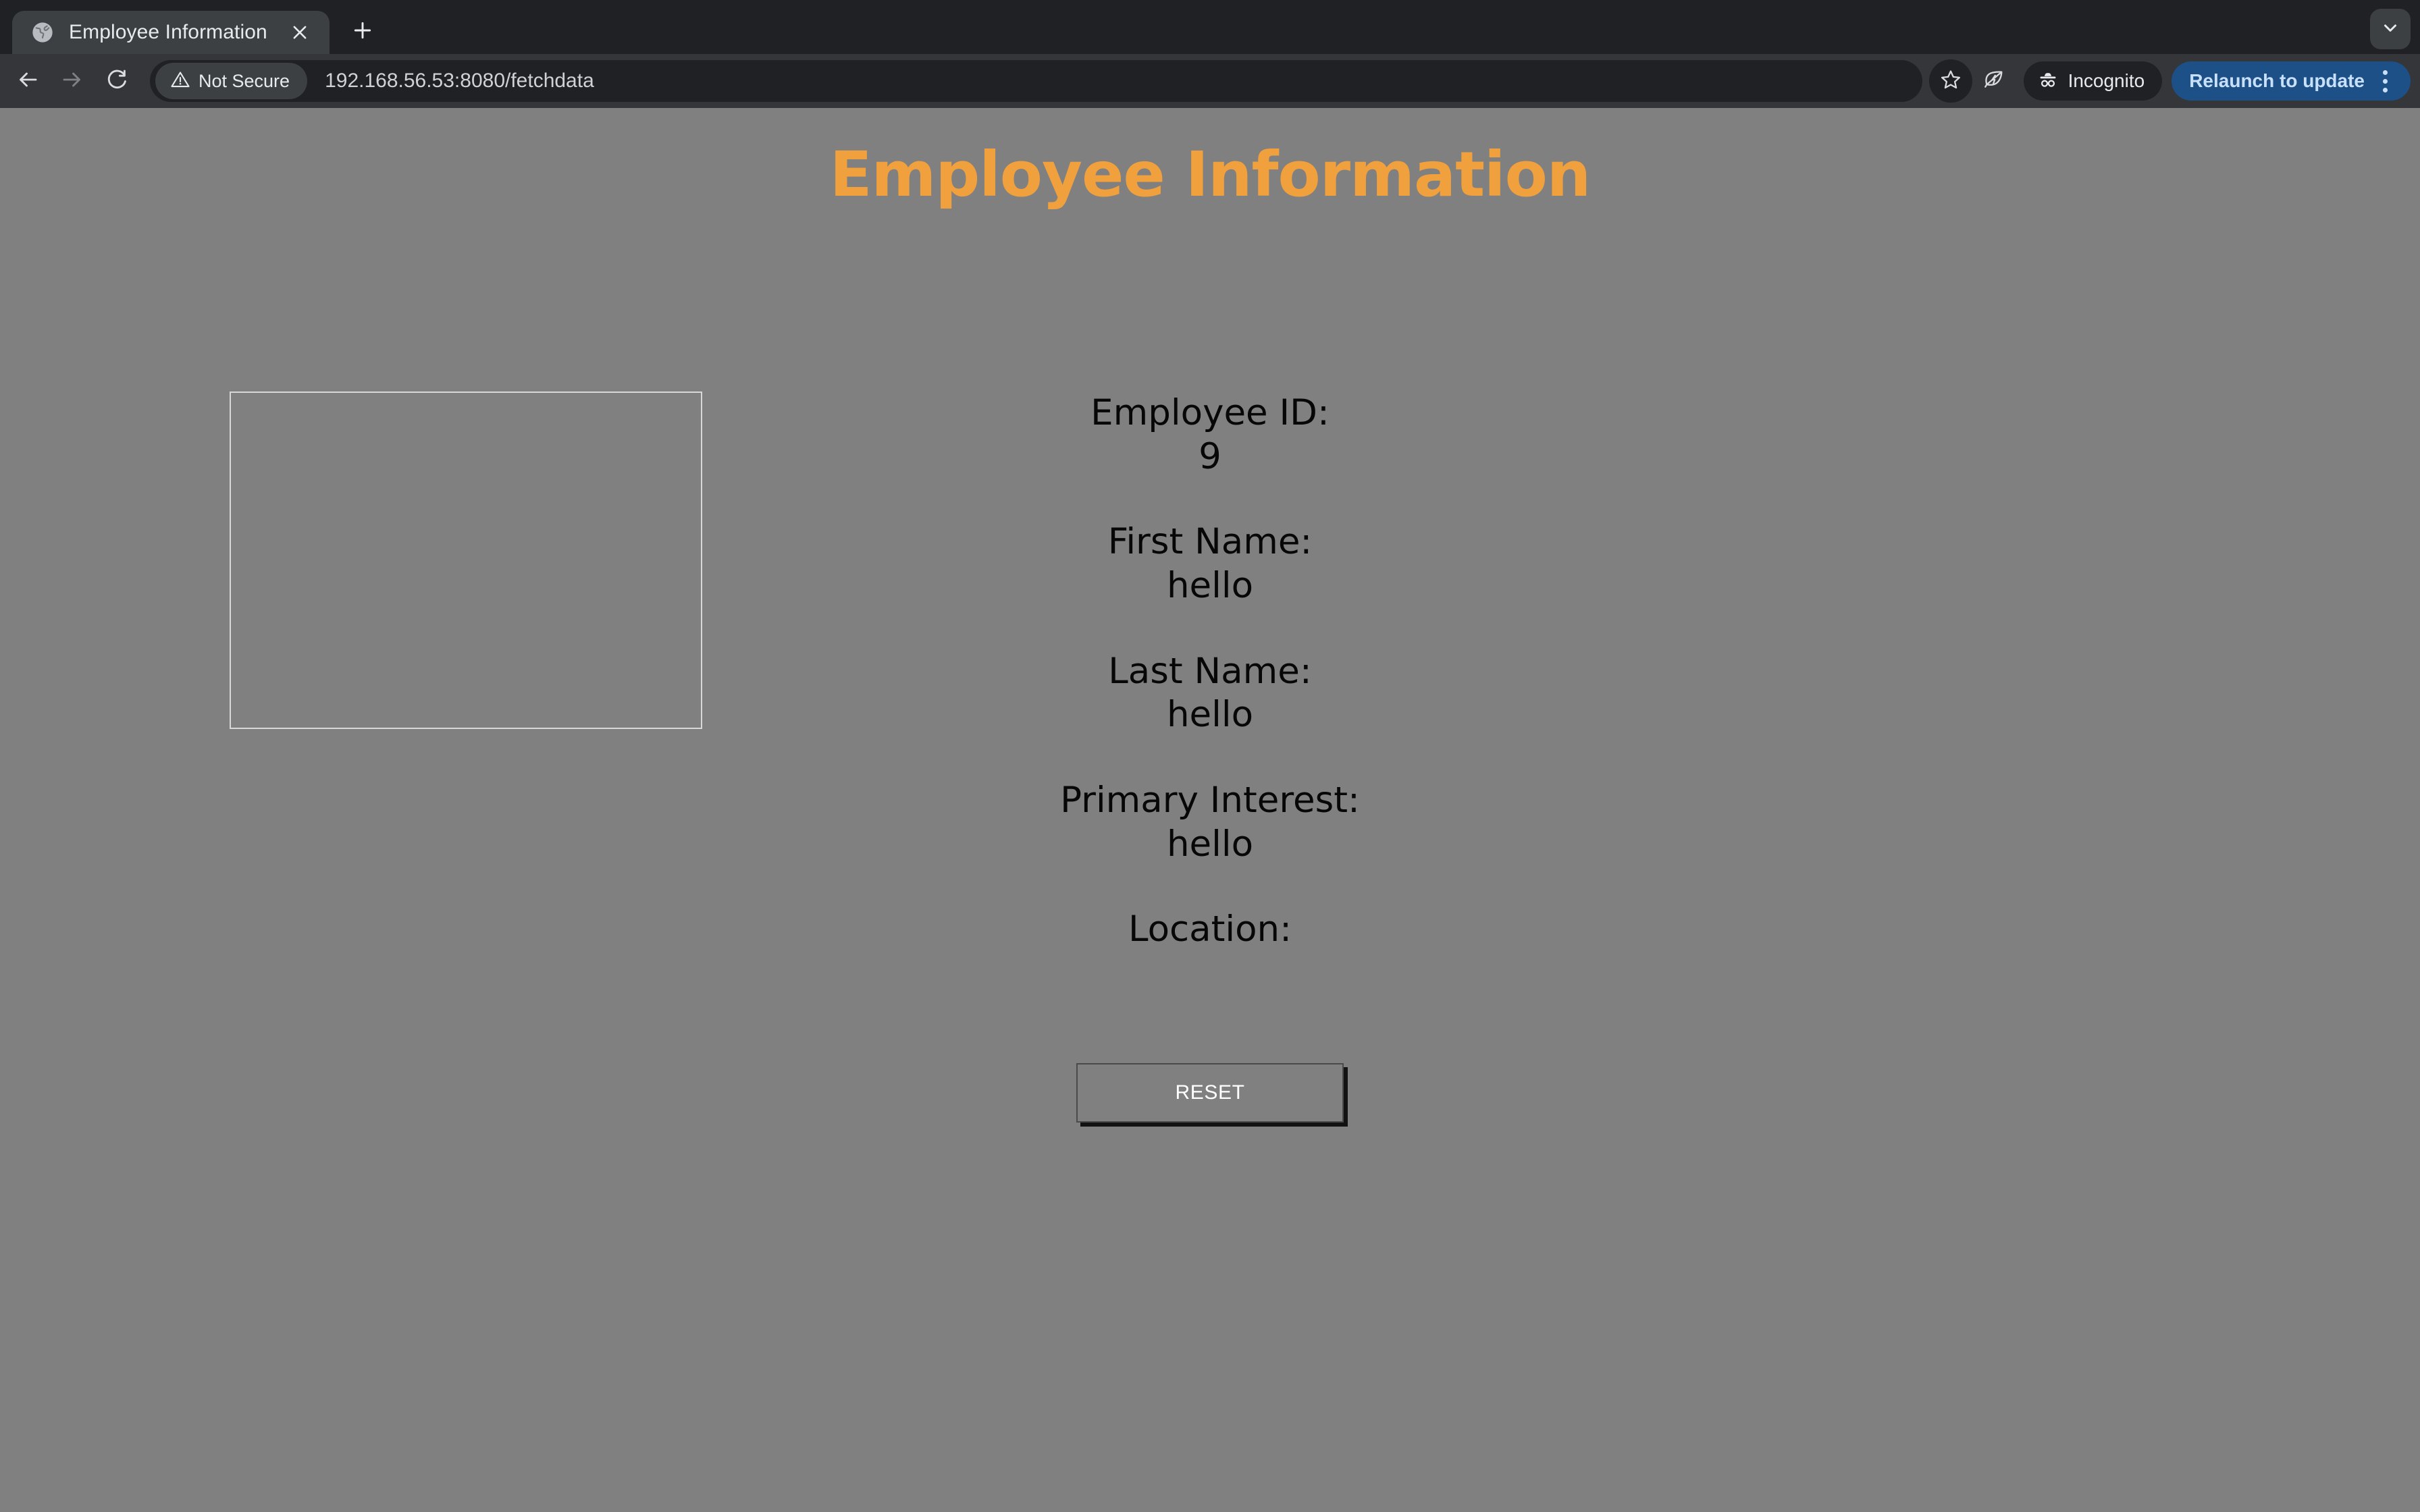 The width and height of the screenshot is (2420, 1512). I want to click on tab-title: Employee Information, so click(168, 32).